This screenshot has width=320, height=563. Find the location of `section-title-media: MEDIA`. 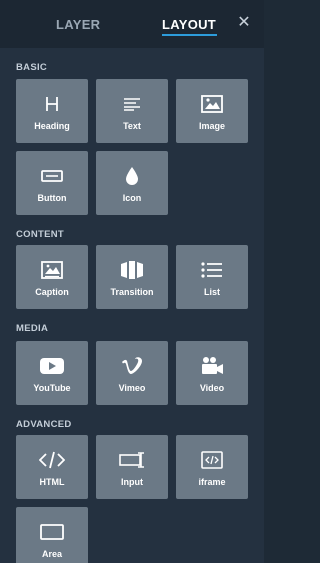

section-title-media: MEDIA is located at coordinates (32, 328).